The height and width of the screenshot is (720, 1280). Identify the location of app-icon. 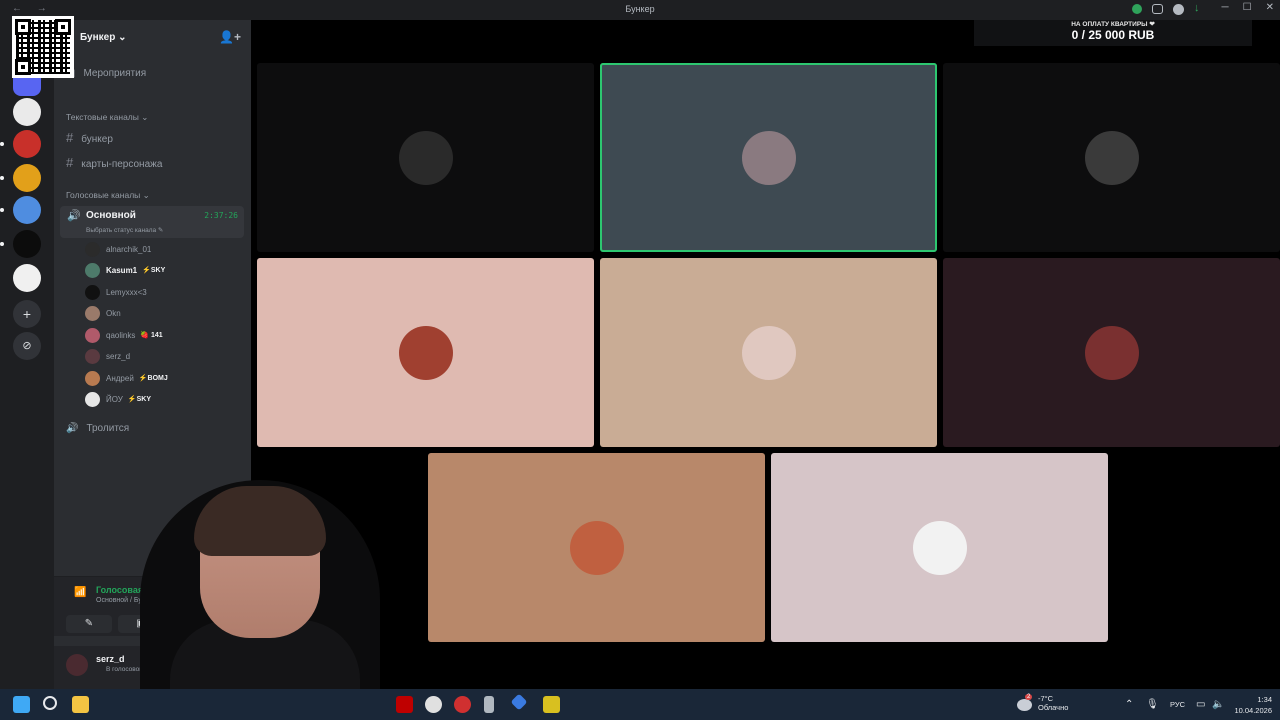
(489, 704).